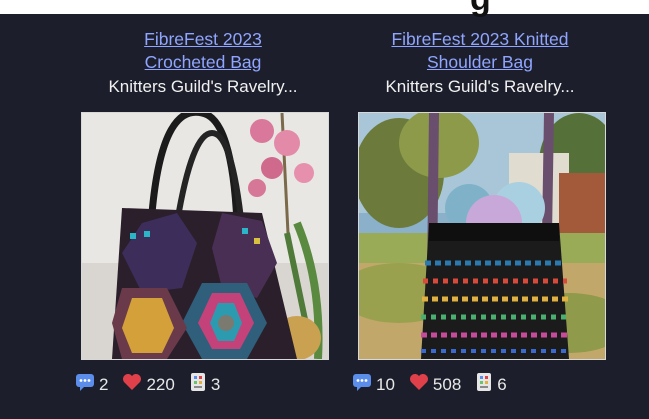 The width and height of the screenshot is (649, 419). Describe the element at coordinates (215, 384) in the screenshot. I see `queued-count: 3` at that location.